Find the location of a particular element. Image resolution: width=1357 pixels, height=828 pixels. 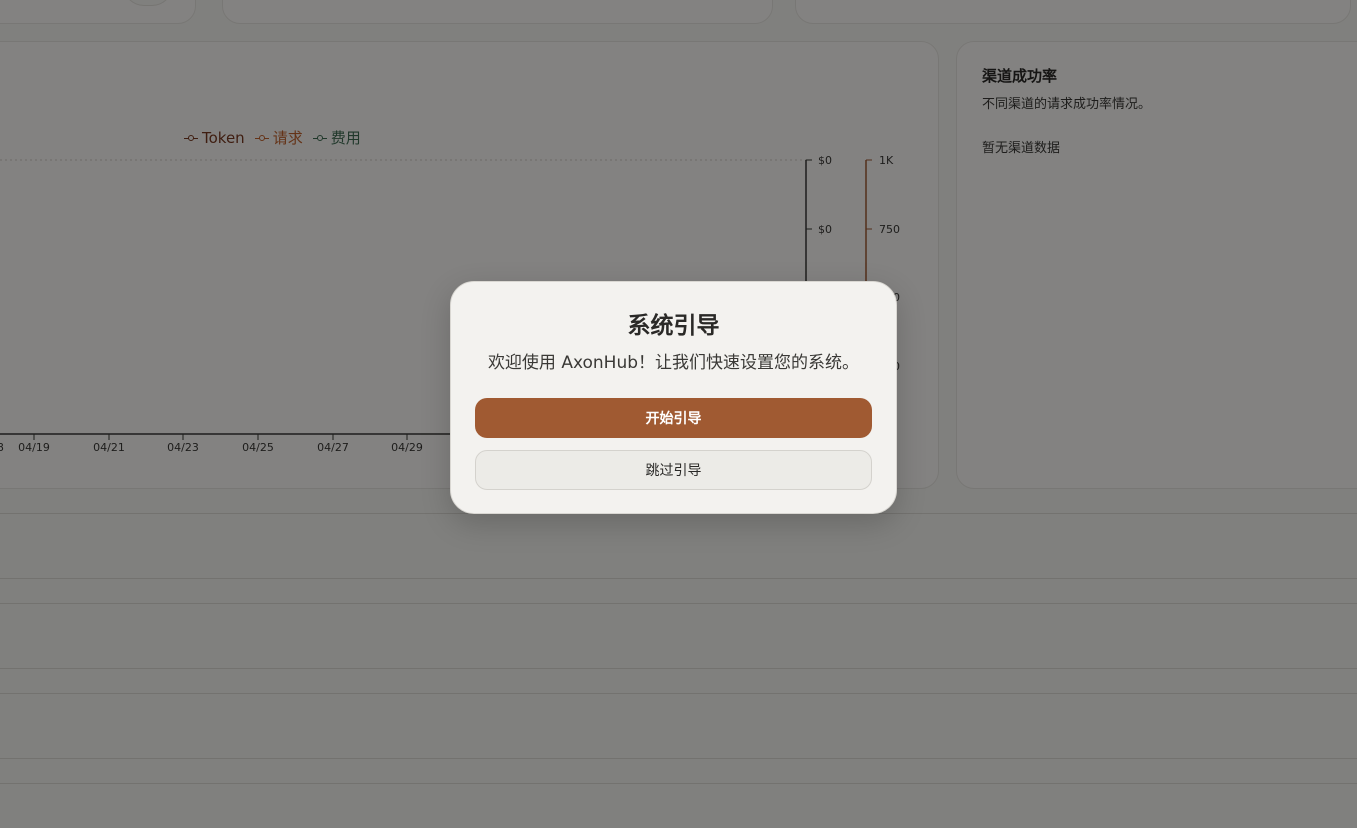

dialog-title: 系统引导 is located at coordinates (673, 326).